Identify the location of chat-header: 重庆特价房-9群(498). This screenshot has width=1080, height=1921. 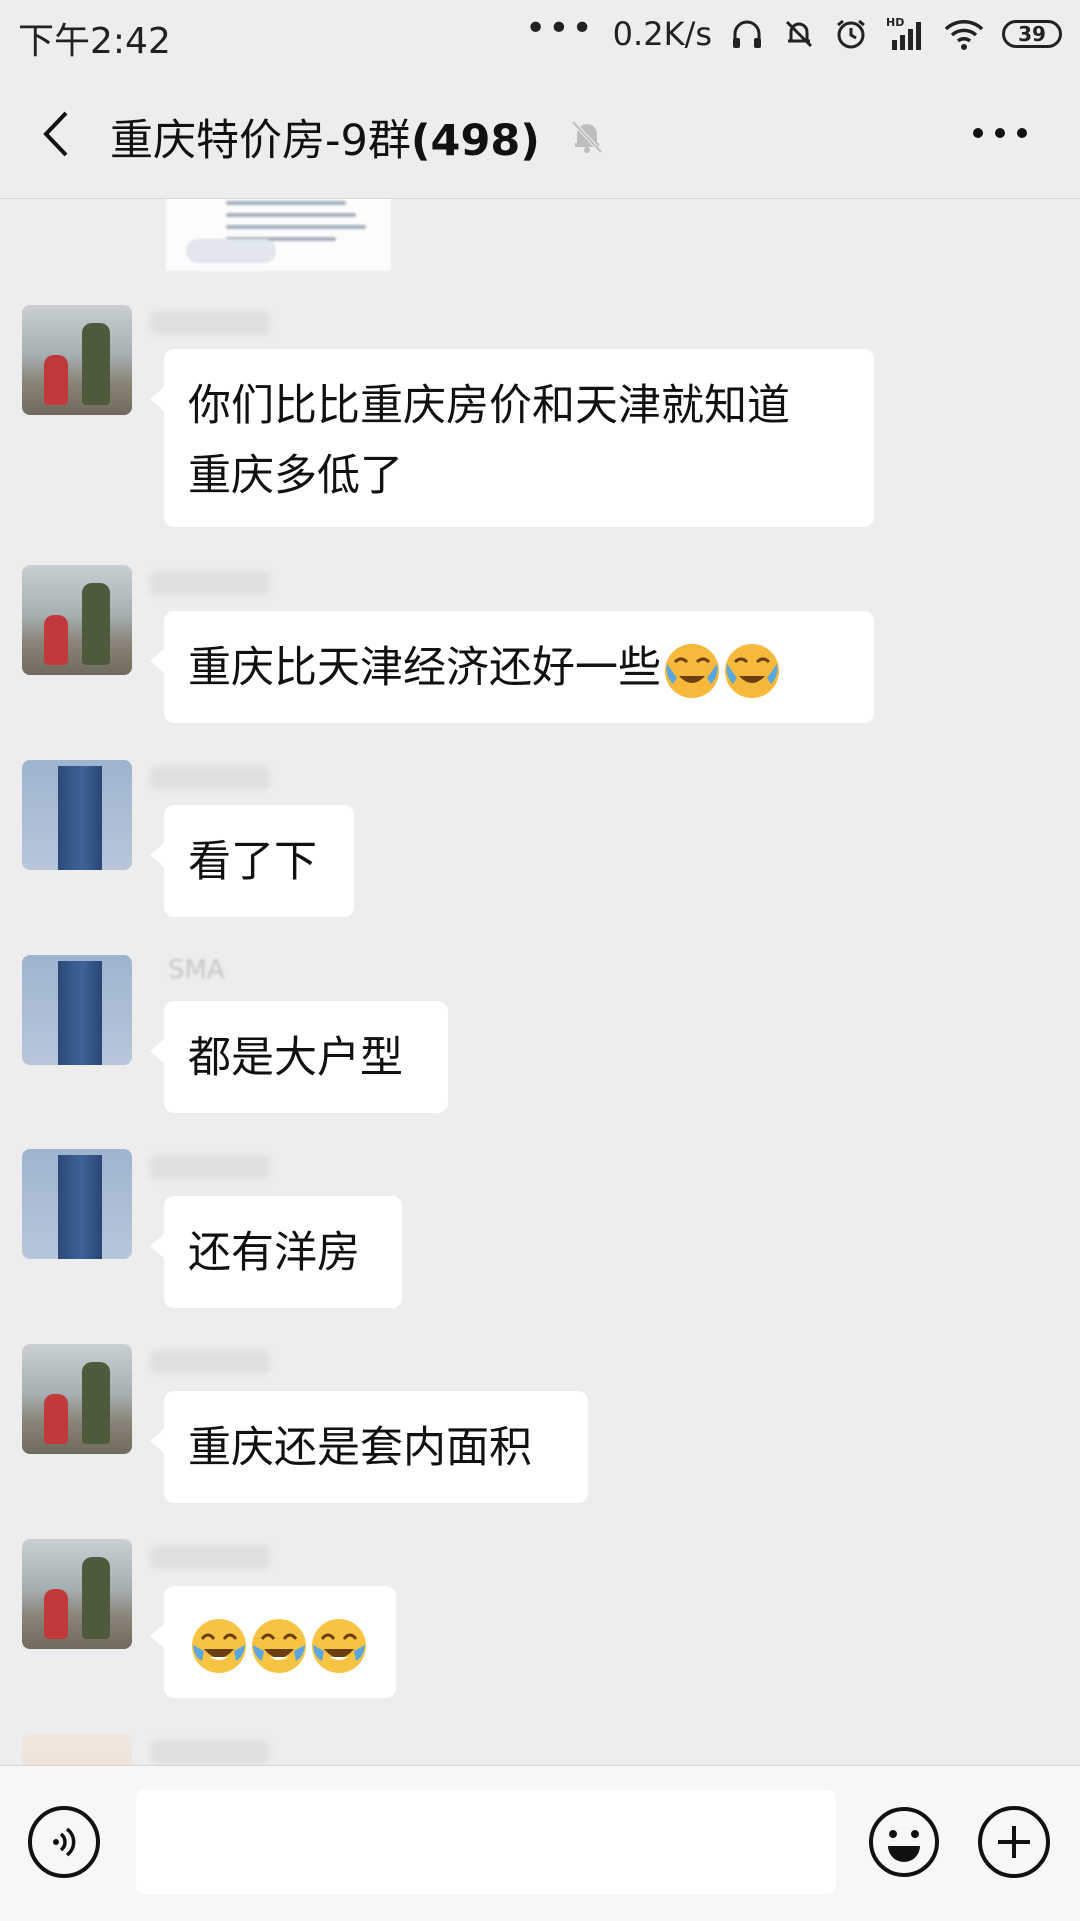
(540, 133).